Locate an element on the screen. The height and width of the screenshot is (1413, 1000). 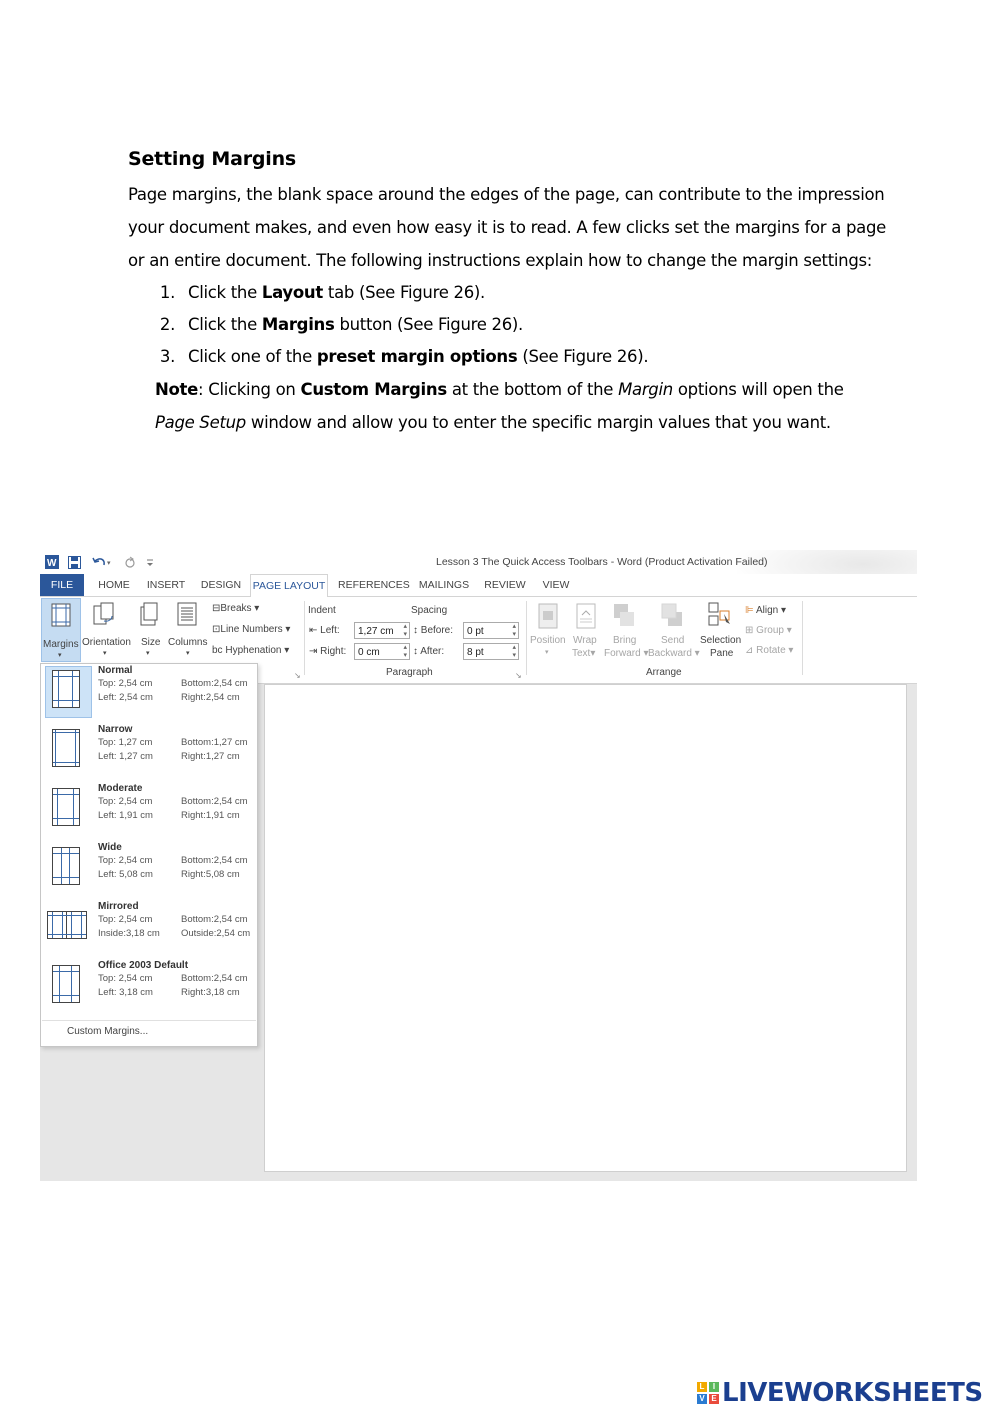
tab-insert: INSERT is located at coordinates (166, 585).